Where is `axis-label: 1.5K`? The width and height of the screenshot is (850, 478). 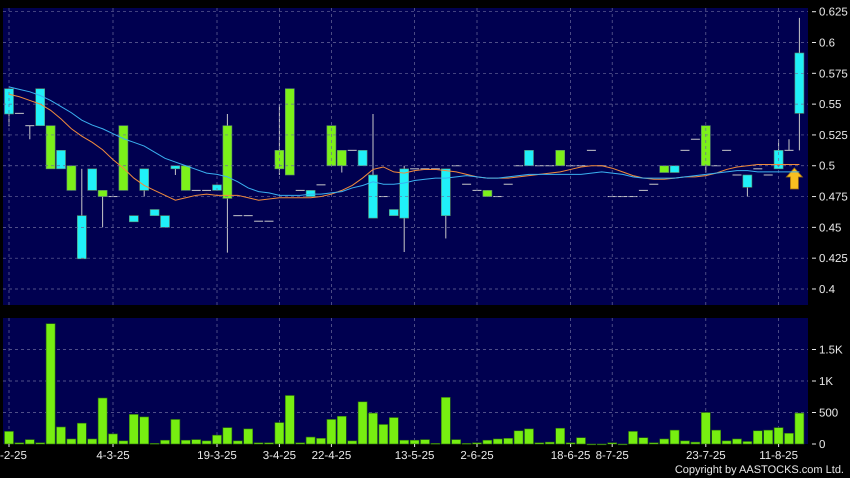 axis-label: 1.5K is located at coordinates (831, 350).